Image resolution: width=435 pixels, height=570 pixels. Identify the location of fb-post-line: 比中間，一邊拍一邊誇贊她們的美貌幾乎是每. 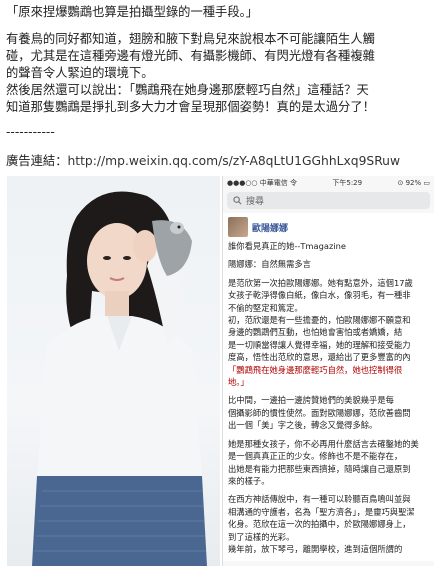
(311, 400).